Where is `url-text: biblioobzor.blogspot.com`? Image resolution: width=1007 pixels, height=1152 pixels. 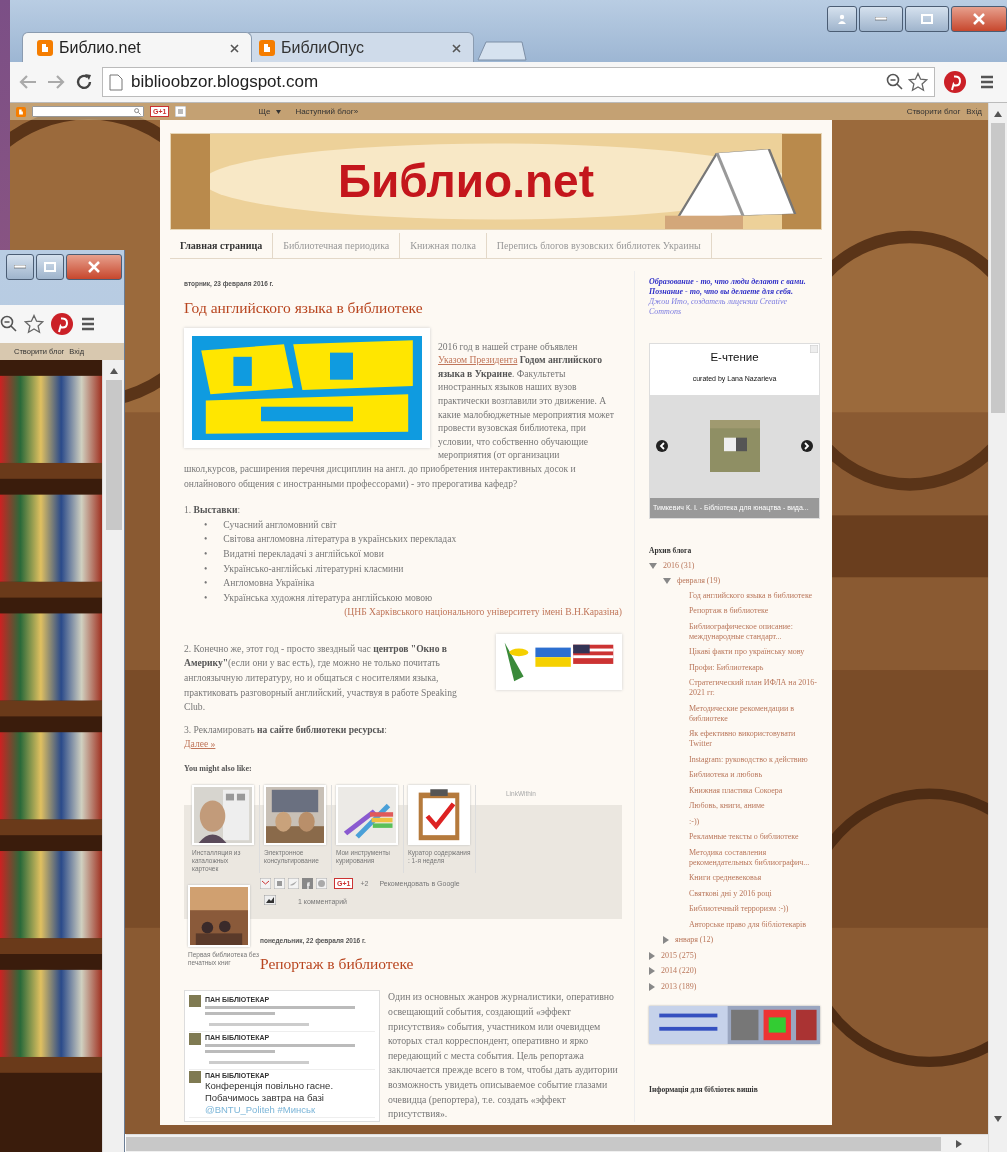
url-text: biblioobzor.blogspot.com is located at coordinates (225, 82).